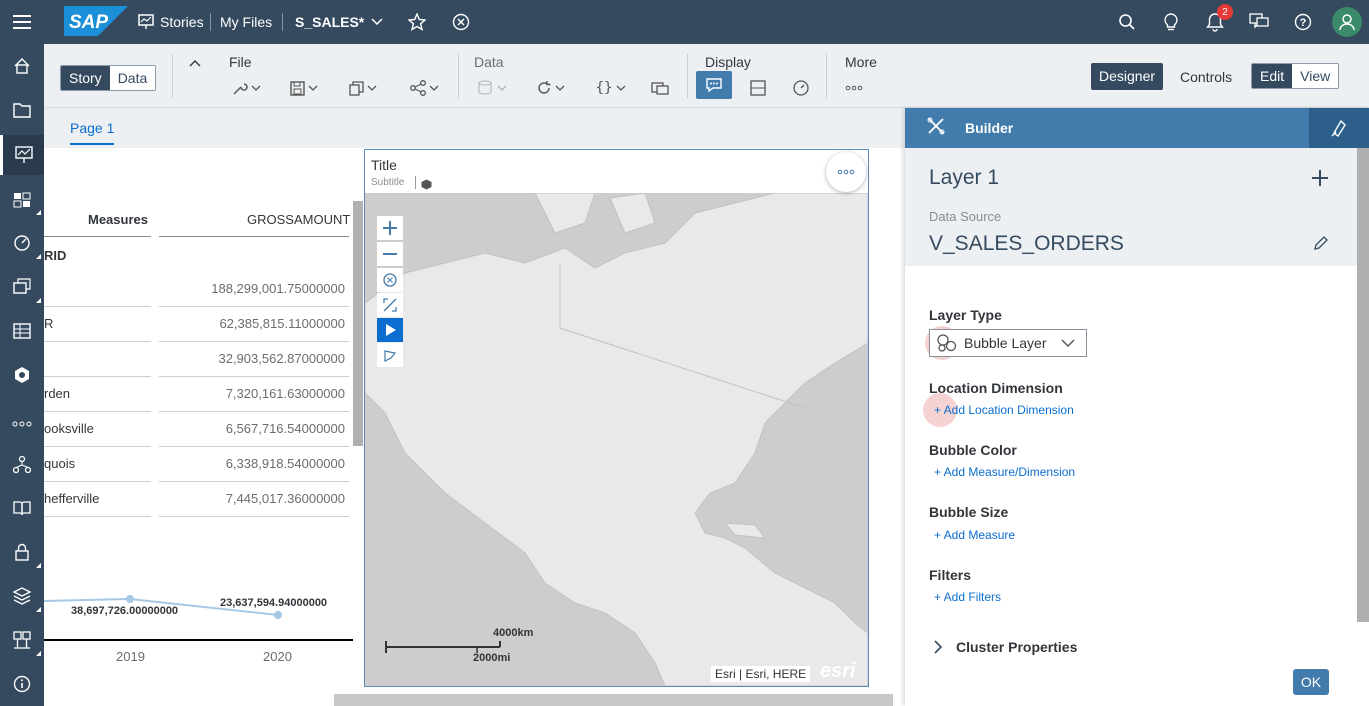 The image size is (1369, 706). Describe the element at coordinates (417, 24) in the screenshot. I see `favorite-star-icon` at that location.